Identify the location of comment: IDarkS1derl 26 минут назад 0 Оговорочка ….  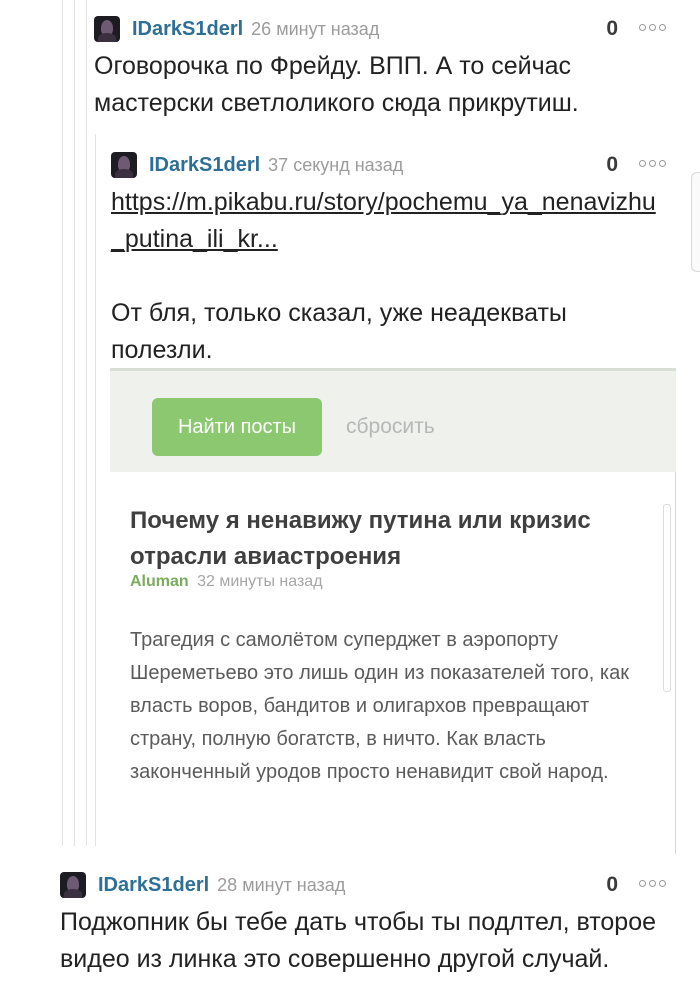
(380, 68).